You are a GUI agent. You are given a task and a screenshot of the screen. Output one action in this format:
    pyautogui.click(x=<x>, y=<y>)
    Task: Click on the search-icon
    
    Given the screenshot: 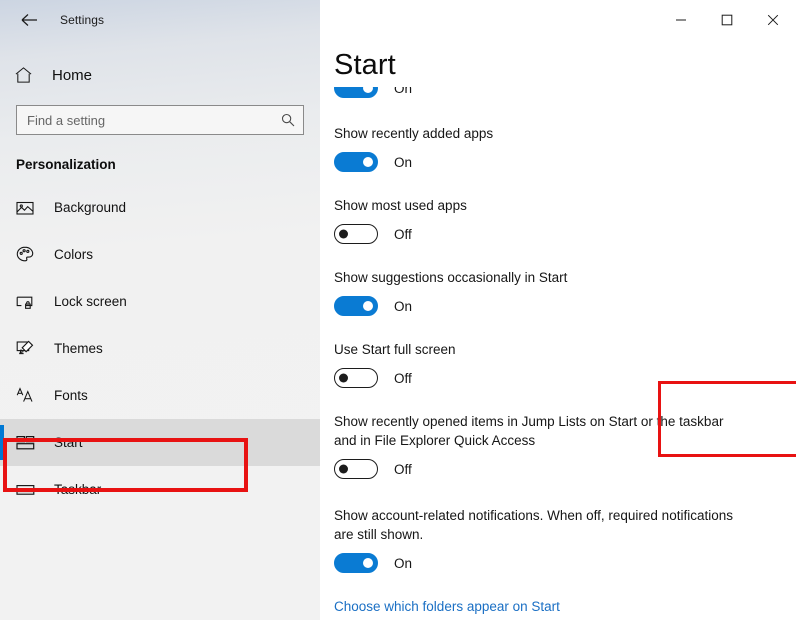 What is the action you would take?
    pyautogui.click(x=288, y=120)
    